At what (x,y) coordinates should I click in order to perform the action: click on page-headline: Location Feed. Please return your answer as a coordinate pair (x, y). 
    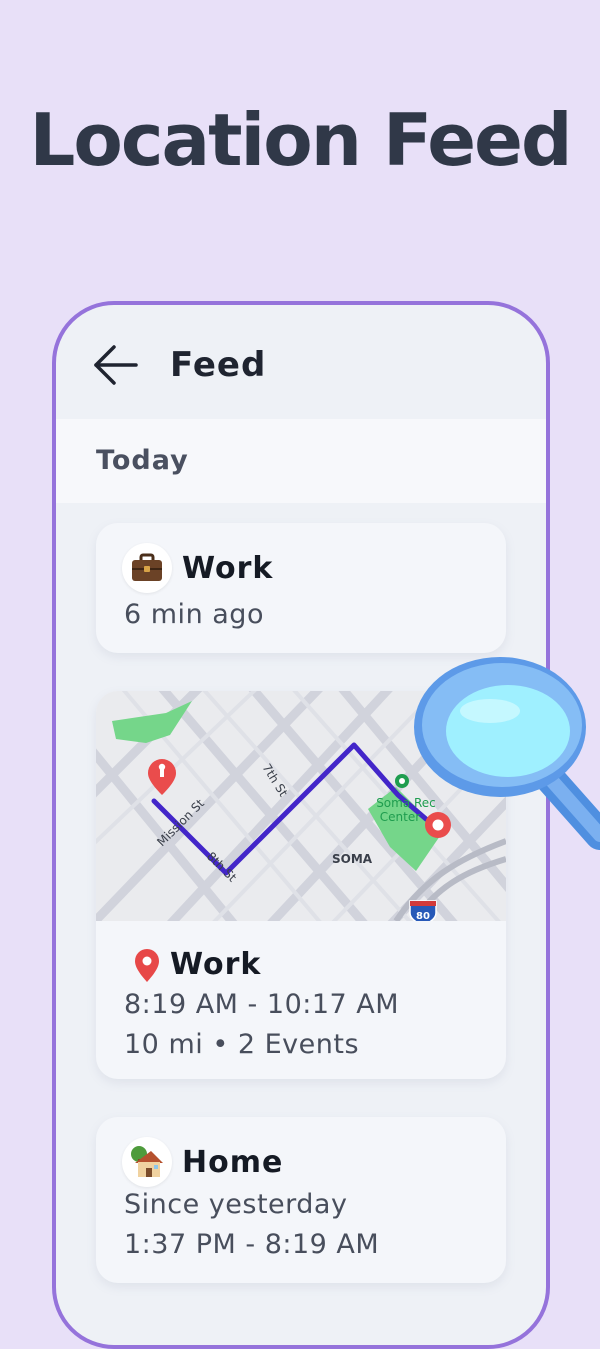
    Looking at the image, I should click on (301, 140).